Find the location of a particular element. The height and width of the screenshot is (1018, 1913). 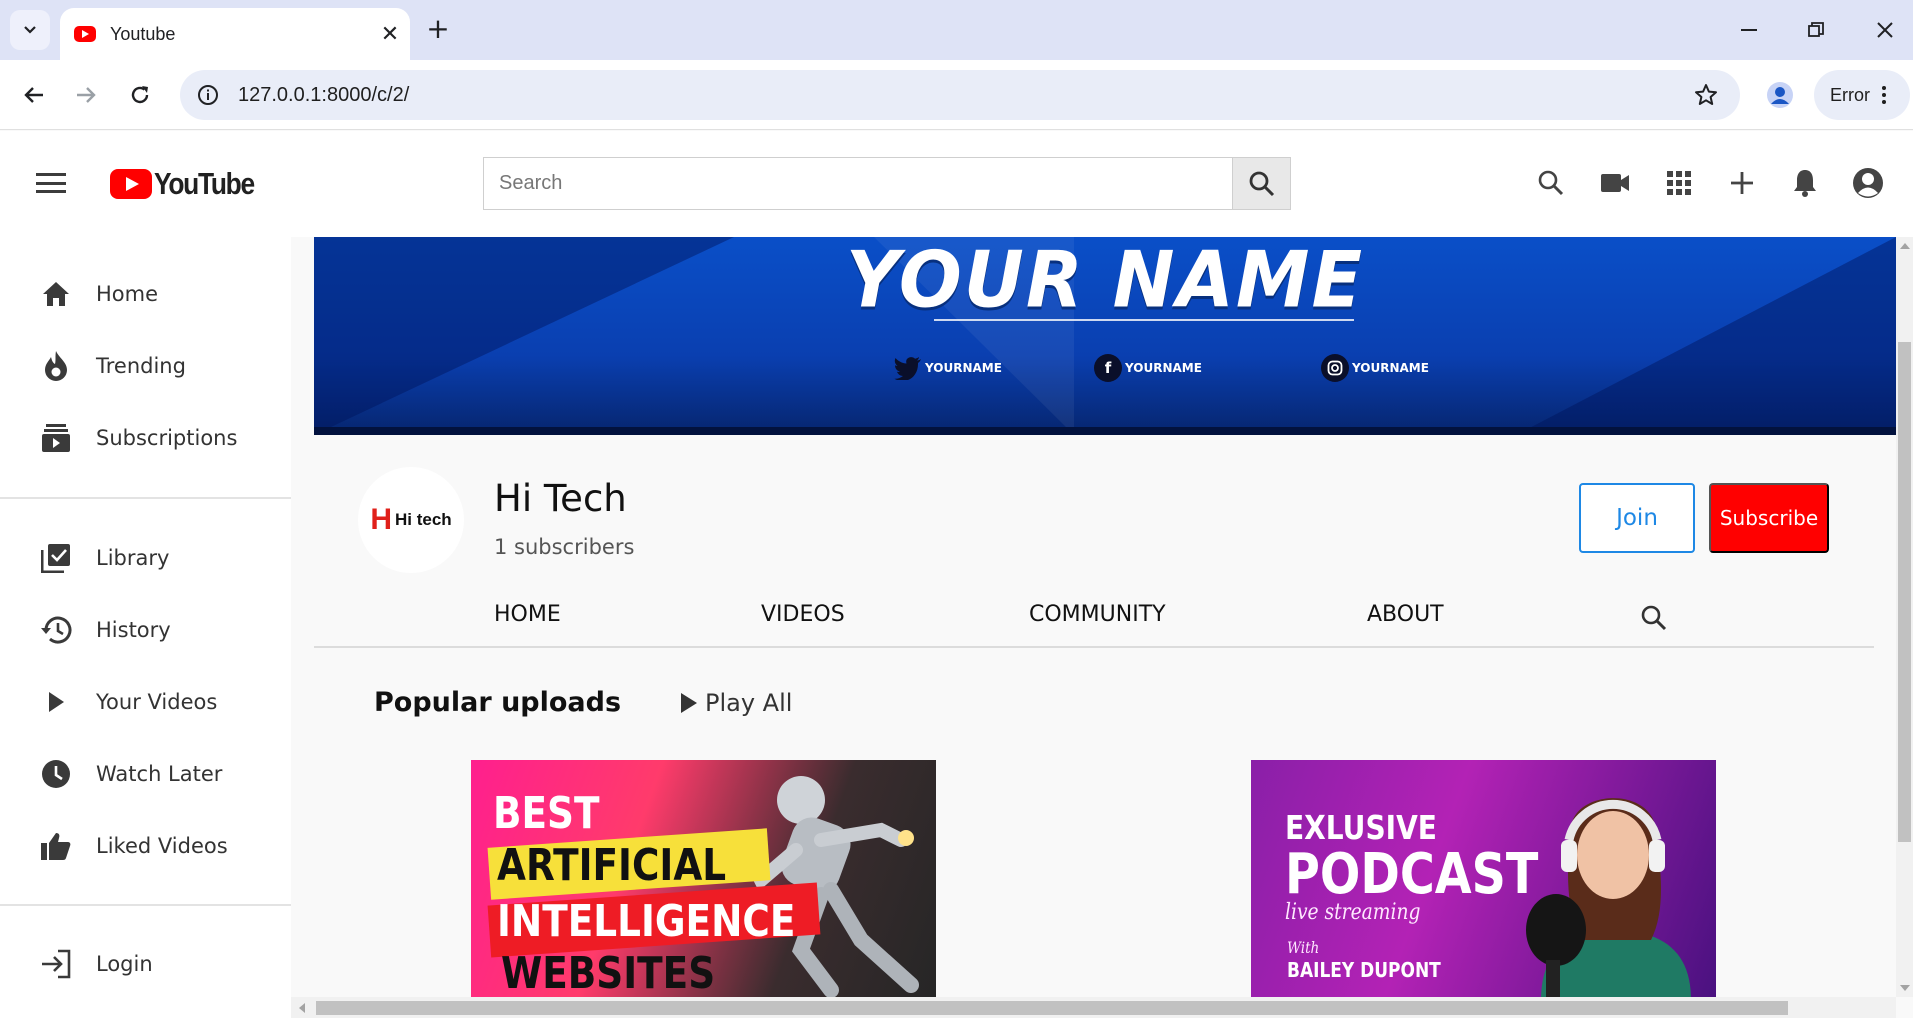

sidebar-item-library: Library is located at coordinates (145, 558).